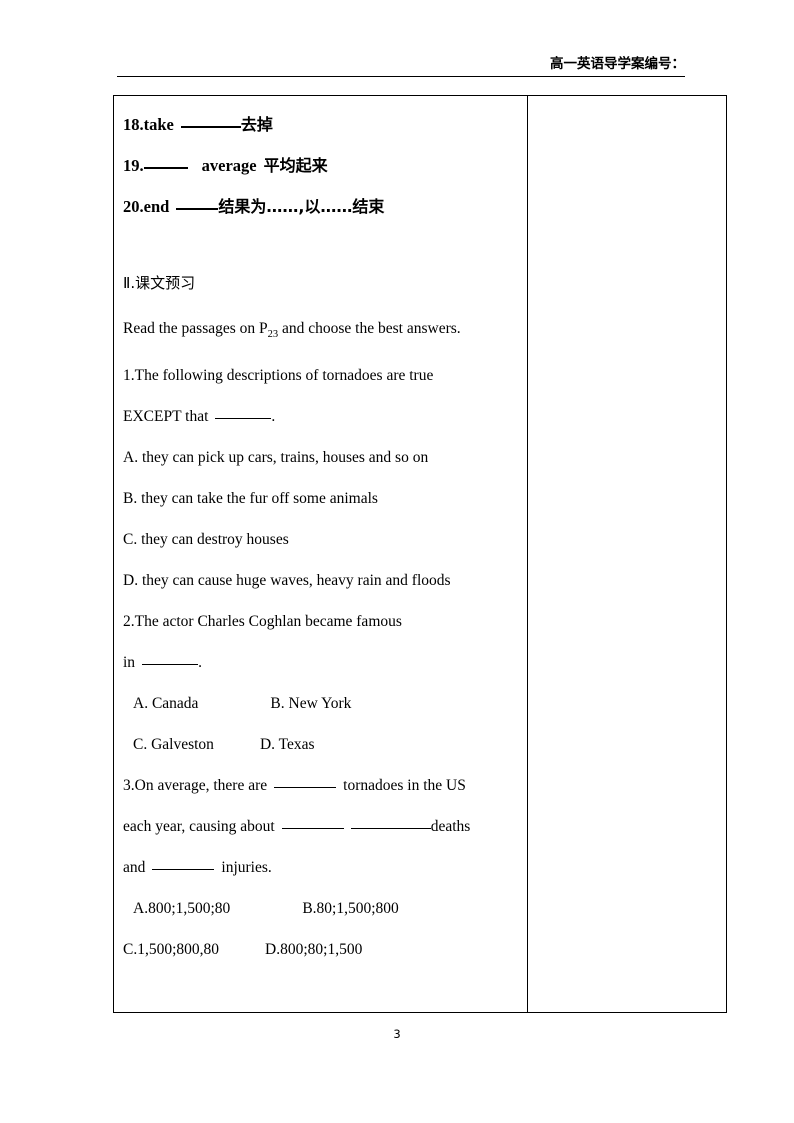 The width and height of the screenshot is (794, 1123). What do you see at coordinates (320, 283) in the screenshot?
I see `section-heading: Ⅱ.课文预习` at bounding box center [320, 283].